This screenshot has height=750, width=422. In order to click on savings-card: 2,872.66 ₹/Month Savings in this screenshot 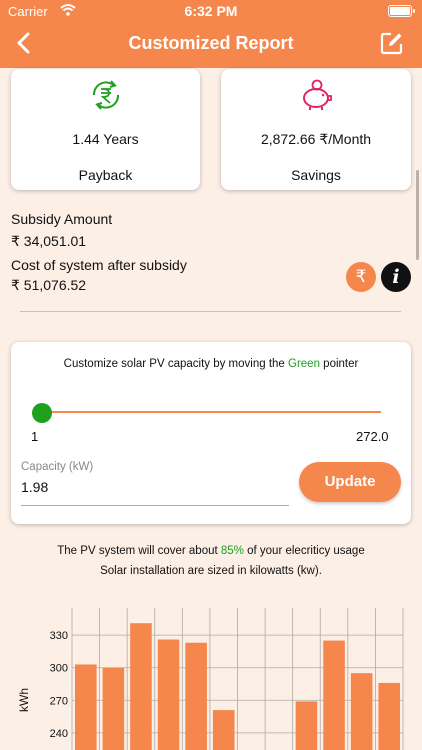, I will do `click(316, 129)`.